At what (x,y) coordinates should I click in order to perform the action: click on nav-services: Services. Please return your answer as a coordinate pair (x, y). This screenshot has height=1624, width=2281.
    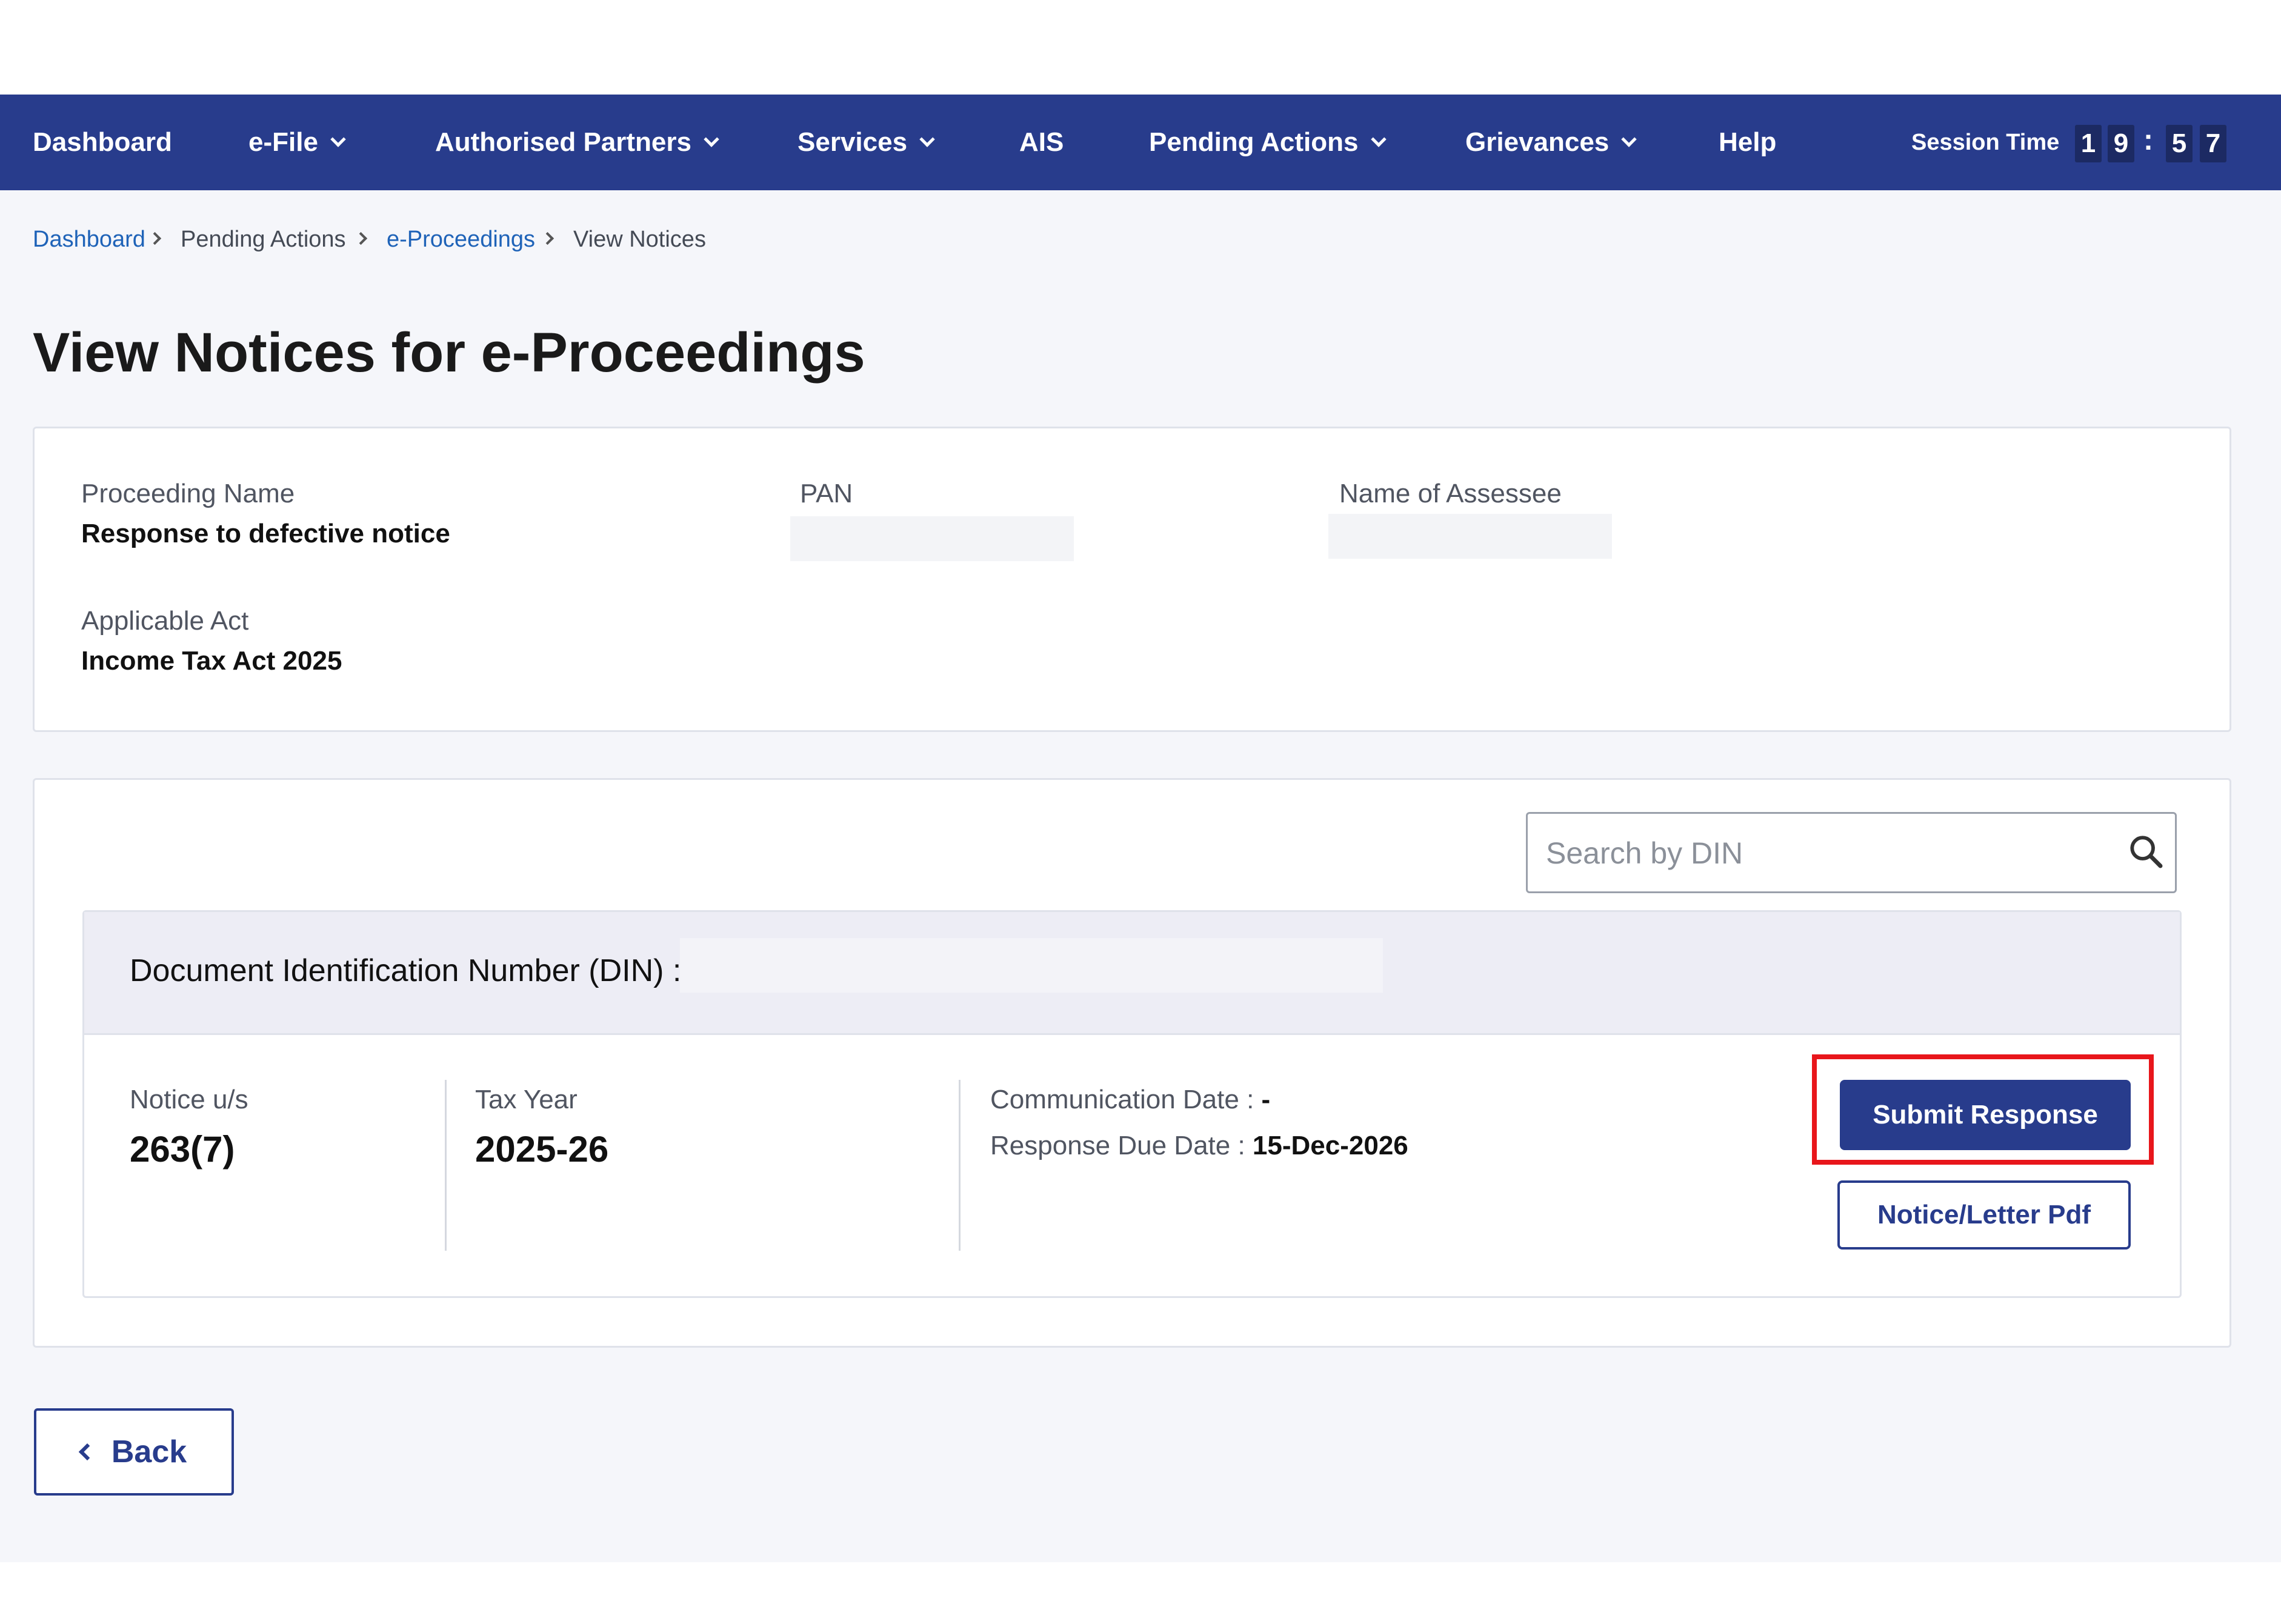
    Looking at the image, I should click on (866, 142).